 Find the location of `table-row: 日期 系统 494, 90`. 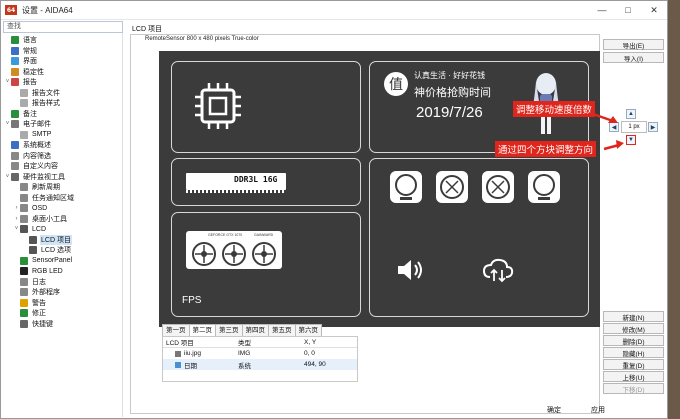

table-row: 日期 系统 494, 90 is located at coordinates (260, 364).